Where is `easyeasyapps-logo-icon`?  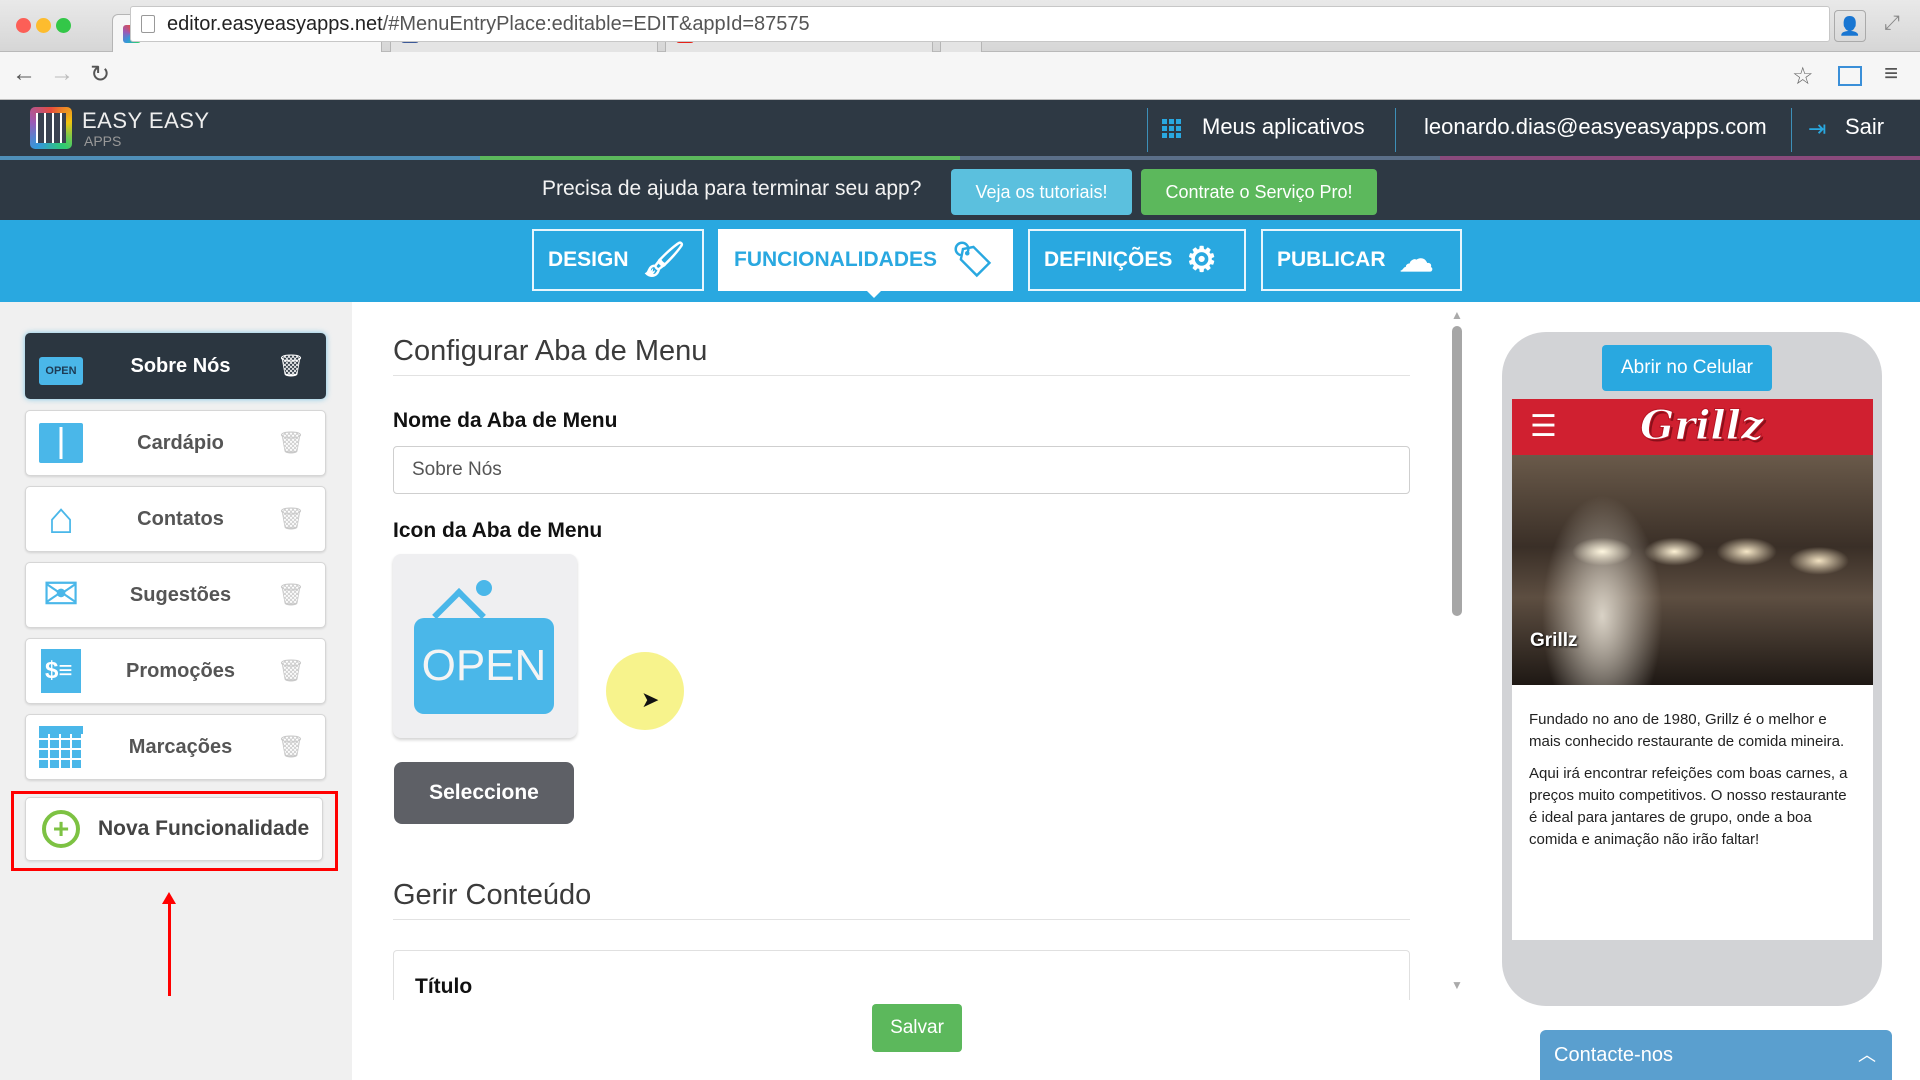
easyeasyapps-logo-icon is located at coordinates (51, 128).